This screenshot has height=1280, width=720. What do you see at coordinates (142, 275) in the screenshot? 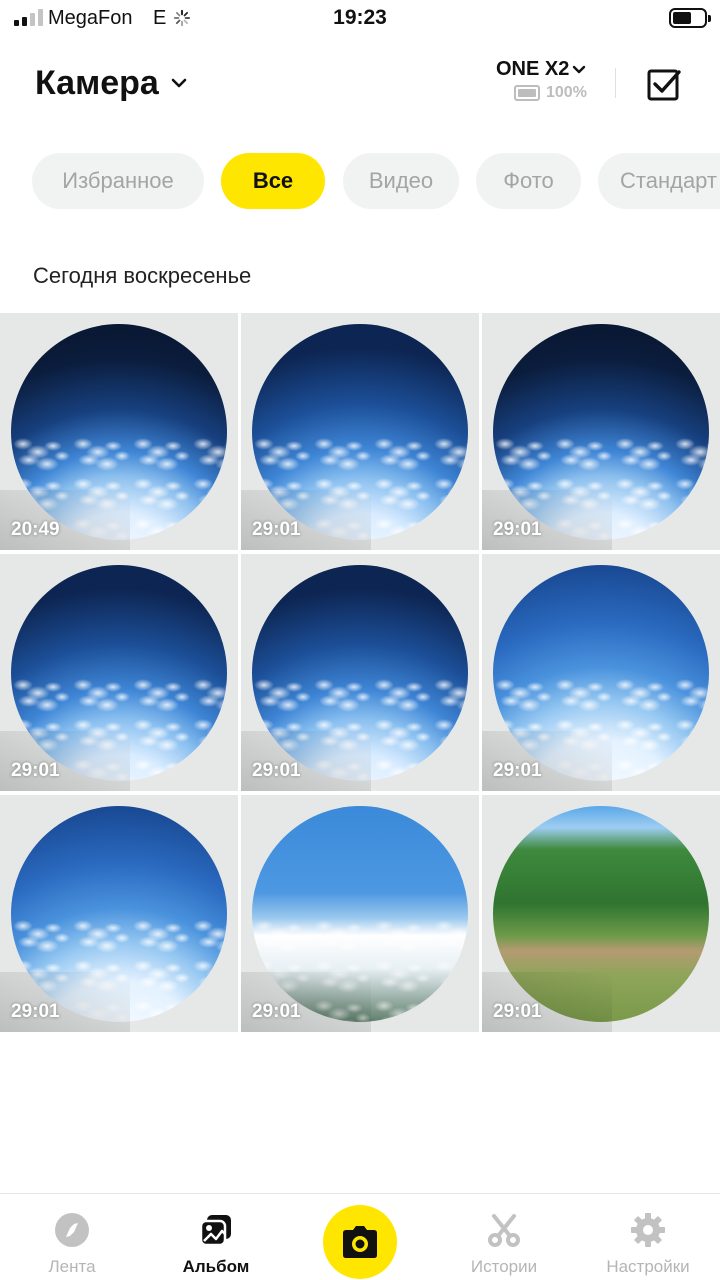
I see `section-date-label: Сегодня воскресенье` at bounding box center [142, 275].